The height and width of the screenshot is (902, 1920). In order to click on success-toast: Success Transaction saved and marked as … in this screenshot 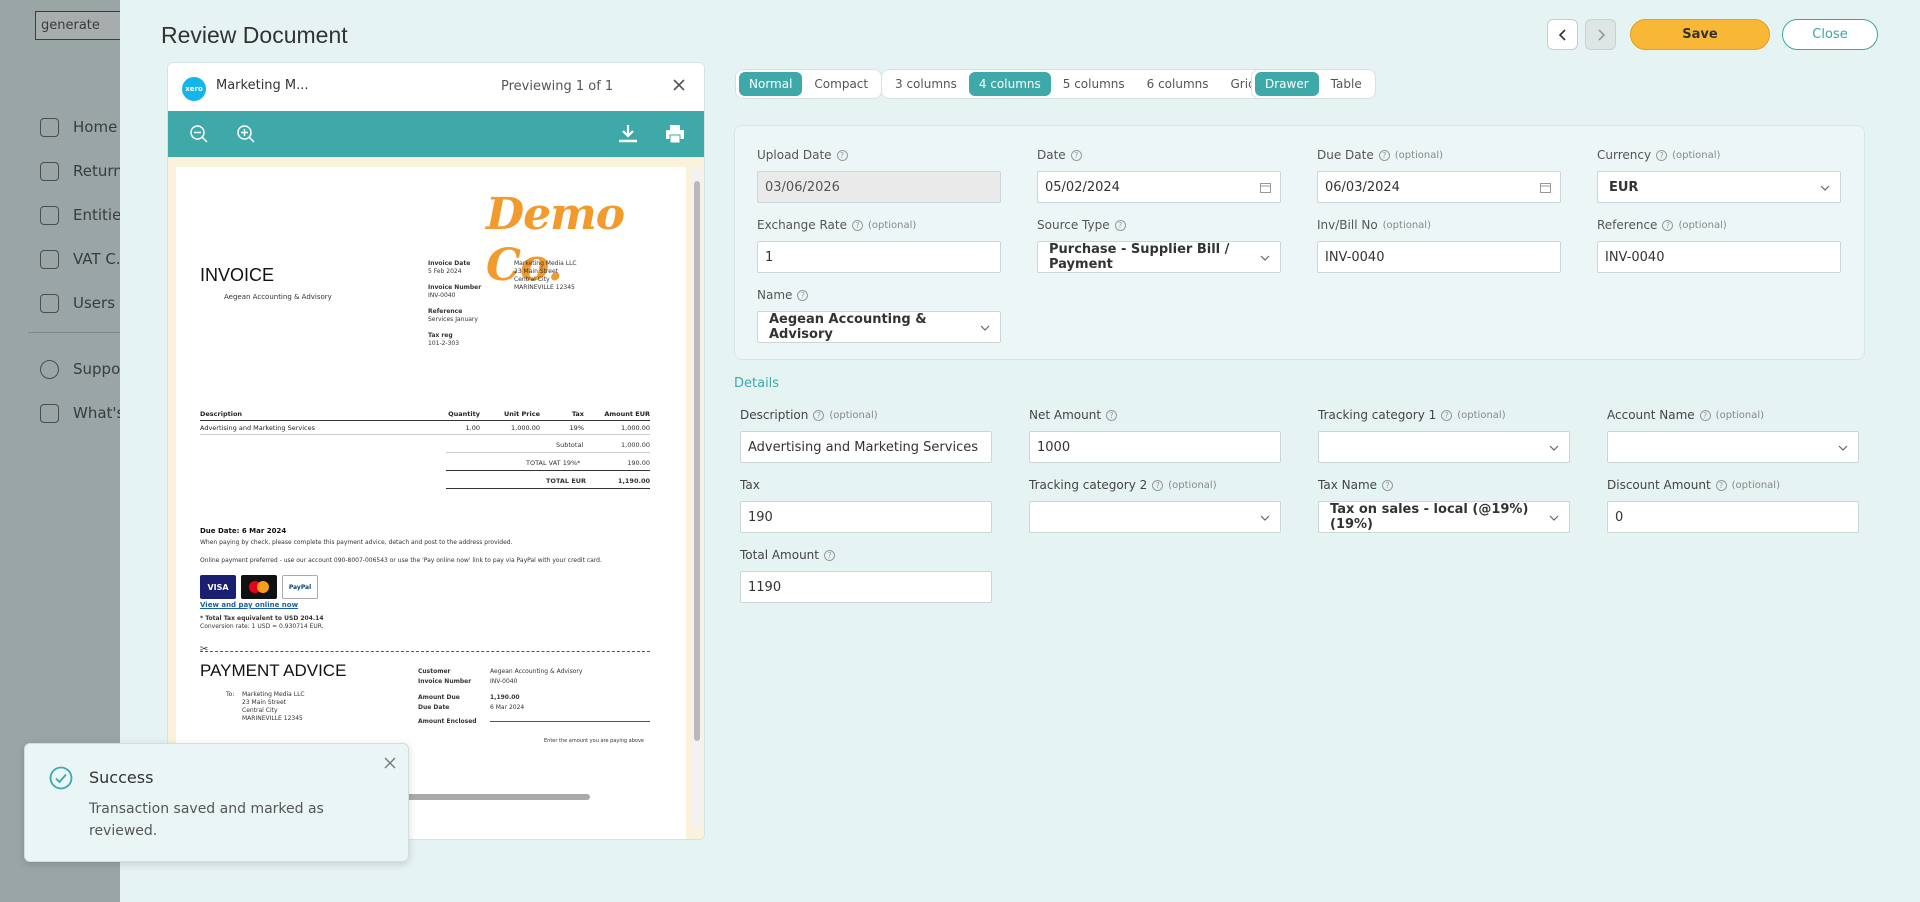, I will do `click(216, 802)`.